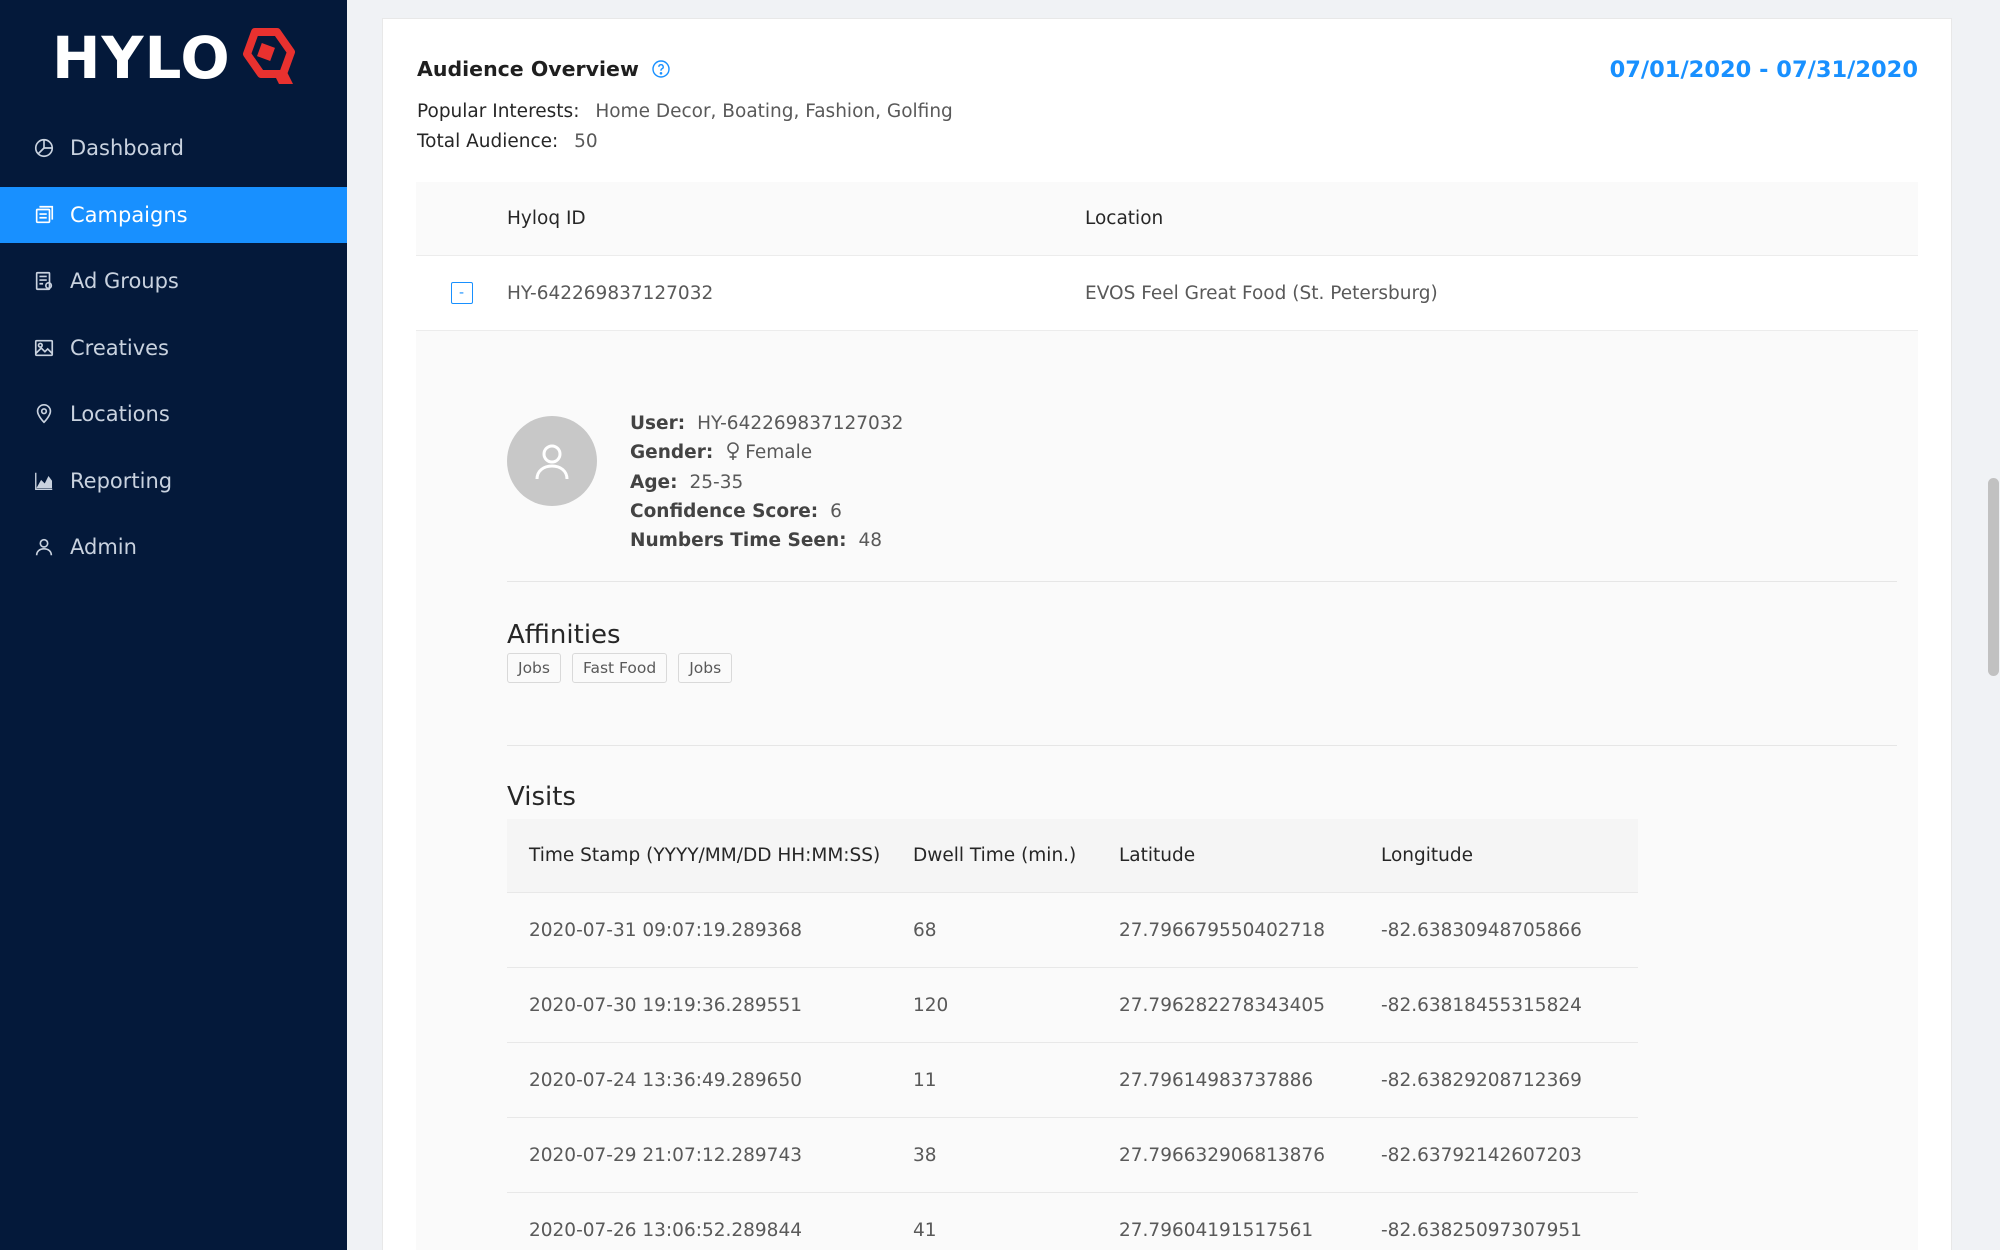  I want to click on timestamp-cell: 2020-07-30 19:19:36.289551, so click(665, 1005).